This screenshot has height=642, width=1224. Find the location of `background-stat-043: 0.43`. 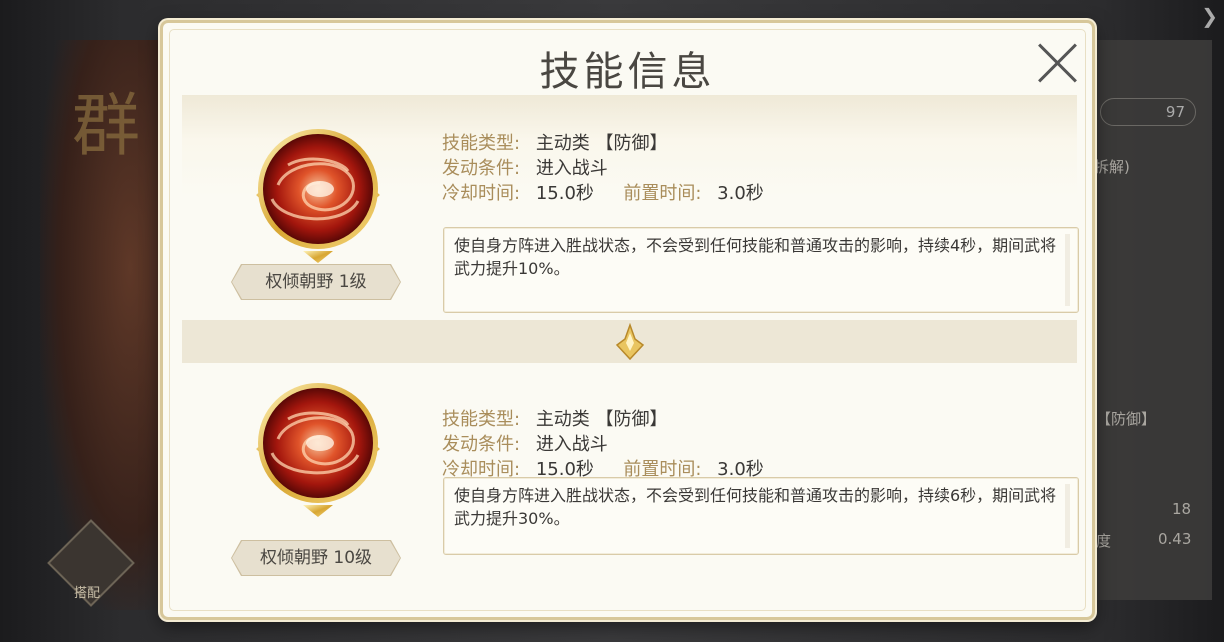

background-stat-043: 0.43 is located at coordinates (1175, 539).